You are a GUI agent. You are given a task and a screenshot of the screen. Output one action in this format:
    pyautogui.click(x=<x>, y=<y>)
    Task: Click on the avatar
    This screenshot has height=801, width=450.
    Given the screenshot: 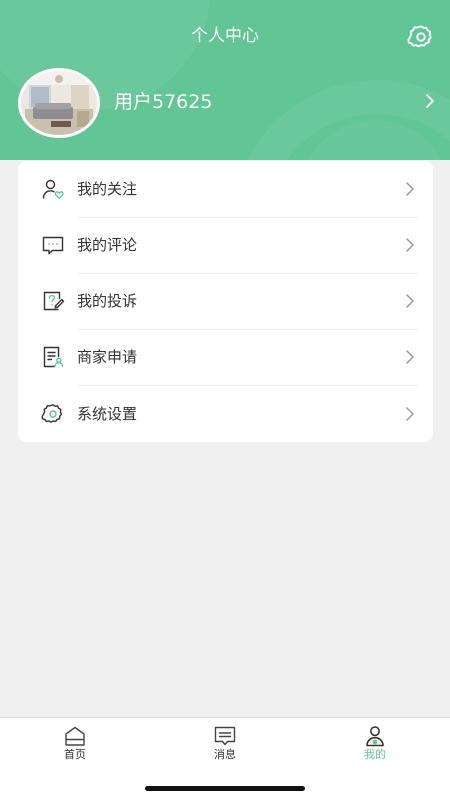 What is the action you would take?
    pyautogui.click(x=59, y=103)
    